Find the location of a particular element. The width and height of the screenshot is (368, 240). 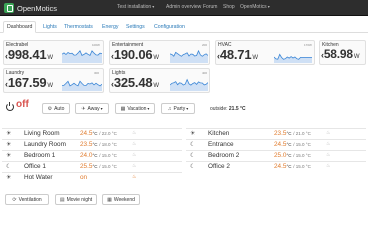

thermostat-row: ☀ Kitchen 23.5°C / 21.0 °C ♨ is located at coordinates (276, 133).